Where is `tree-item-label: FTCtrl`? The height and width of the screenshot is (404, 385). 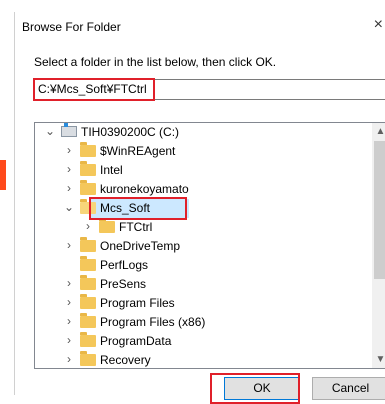 tree-item-label: FTCtrl is located at coordinates (136, 227).